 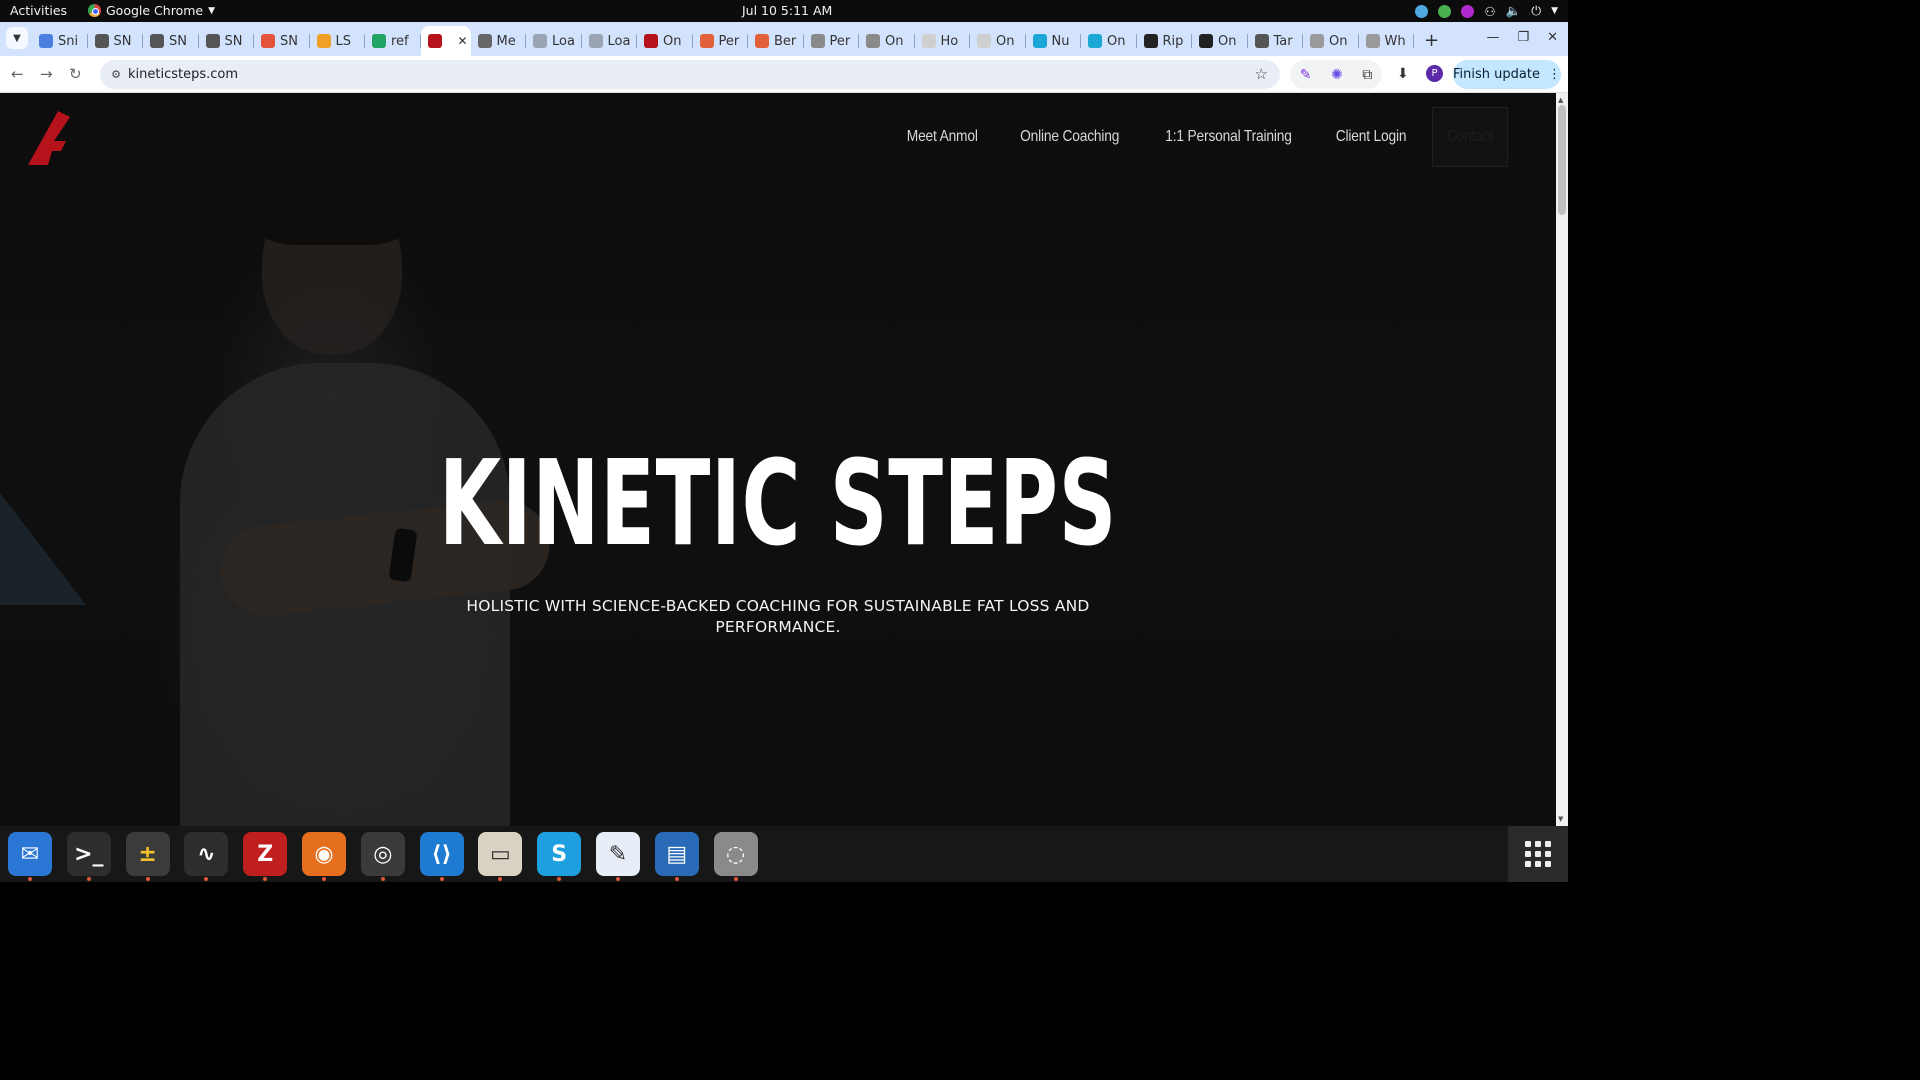 I want to click on terminal-icon: >_, so click(x=88, y=856).